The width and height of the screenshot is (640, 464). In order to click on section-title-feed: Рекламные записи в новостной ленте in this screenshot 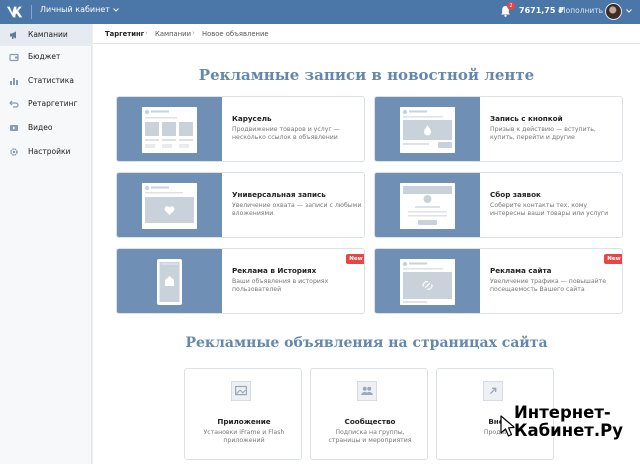, I will do `click(366, 75)`.